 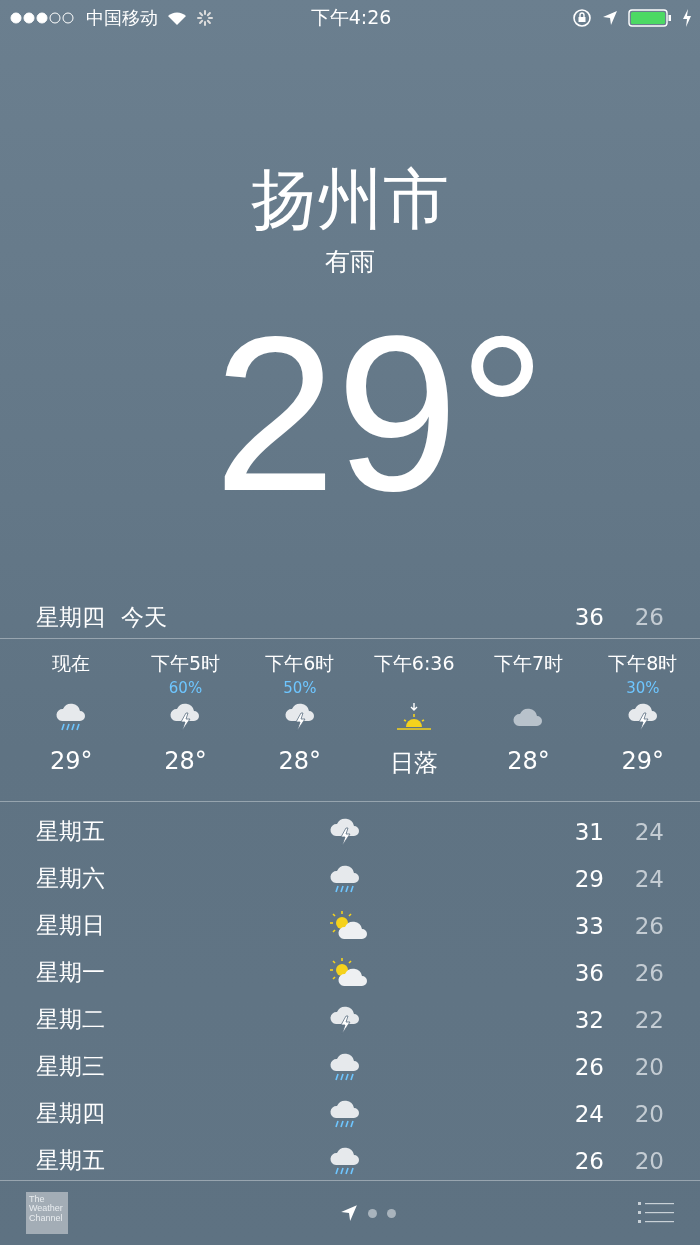 I want to click on location-arrow-icon, so click(x=610, y=18).